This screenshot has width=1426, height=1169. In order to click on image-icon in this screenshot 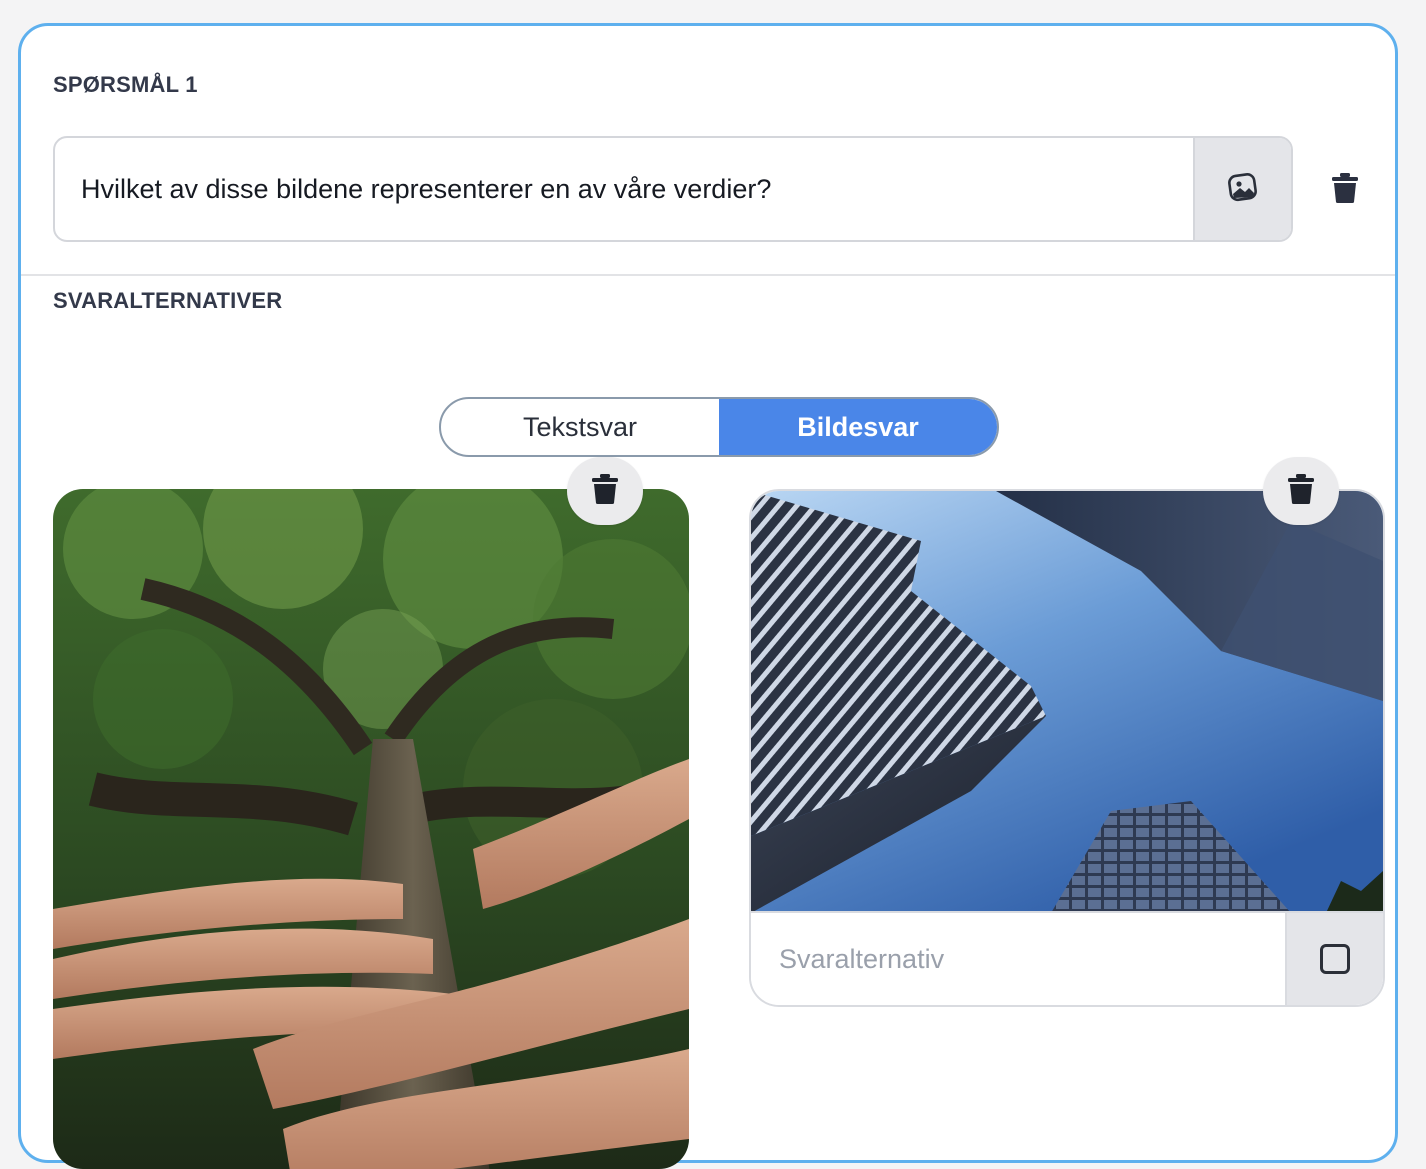, I will do `click(1243, 189)`.